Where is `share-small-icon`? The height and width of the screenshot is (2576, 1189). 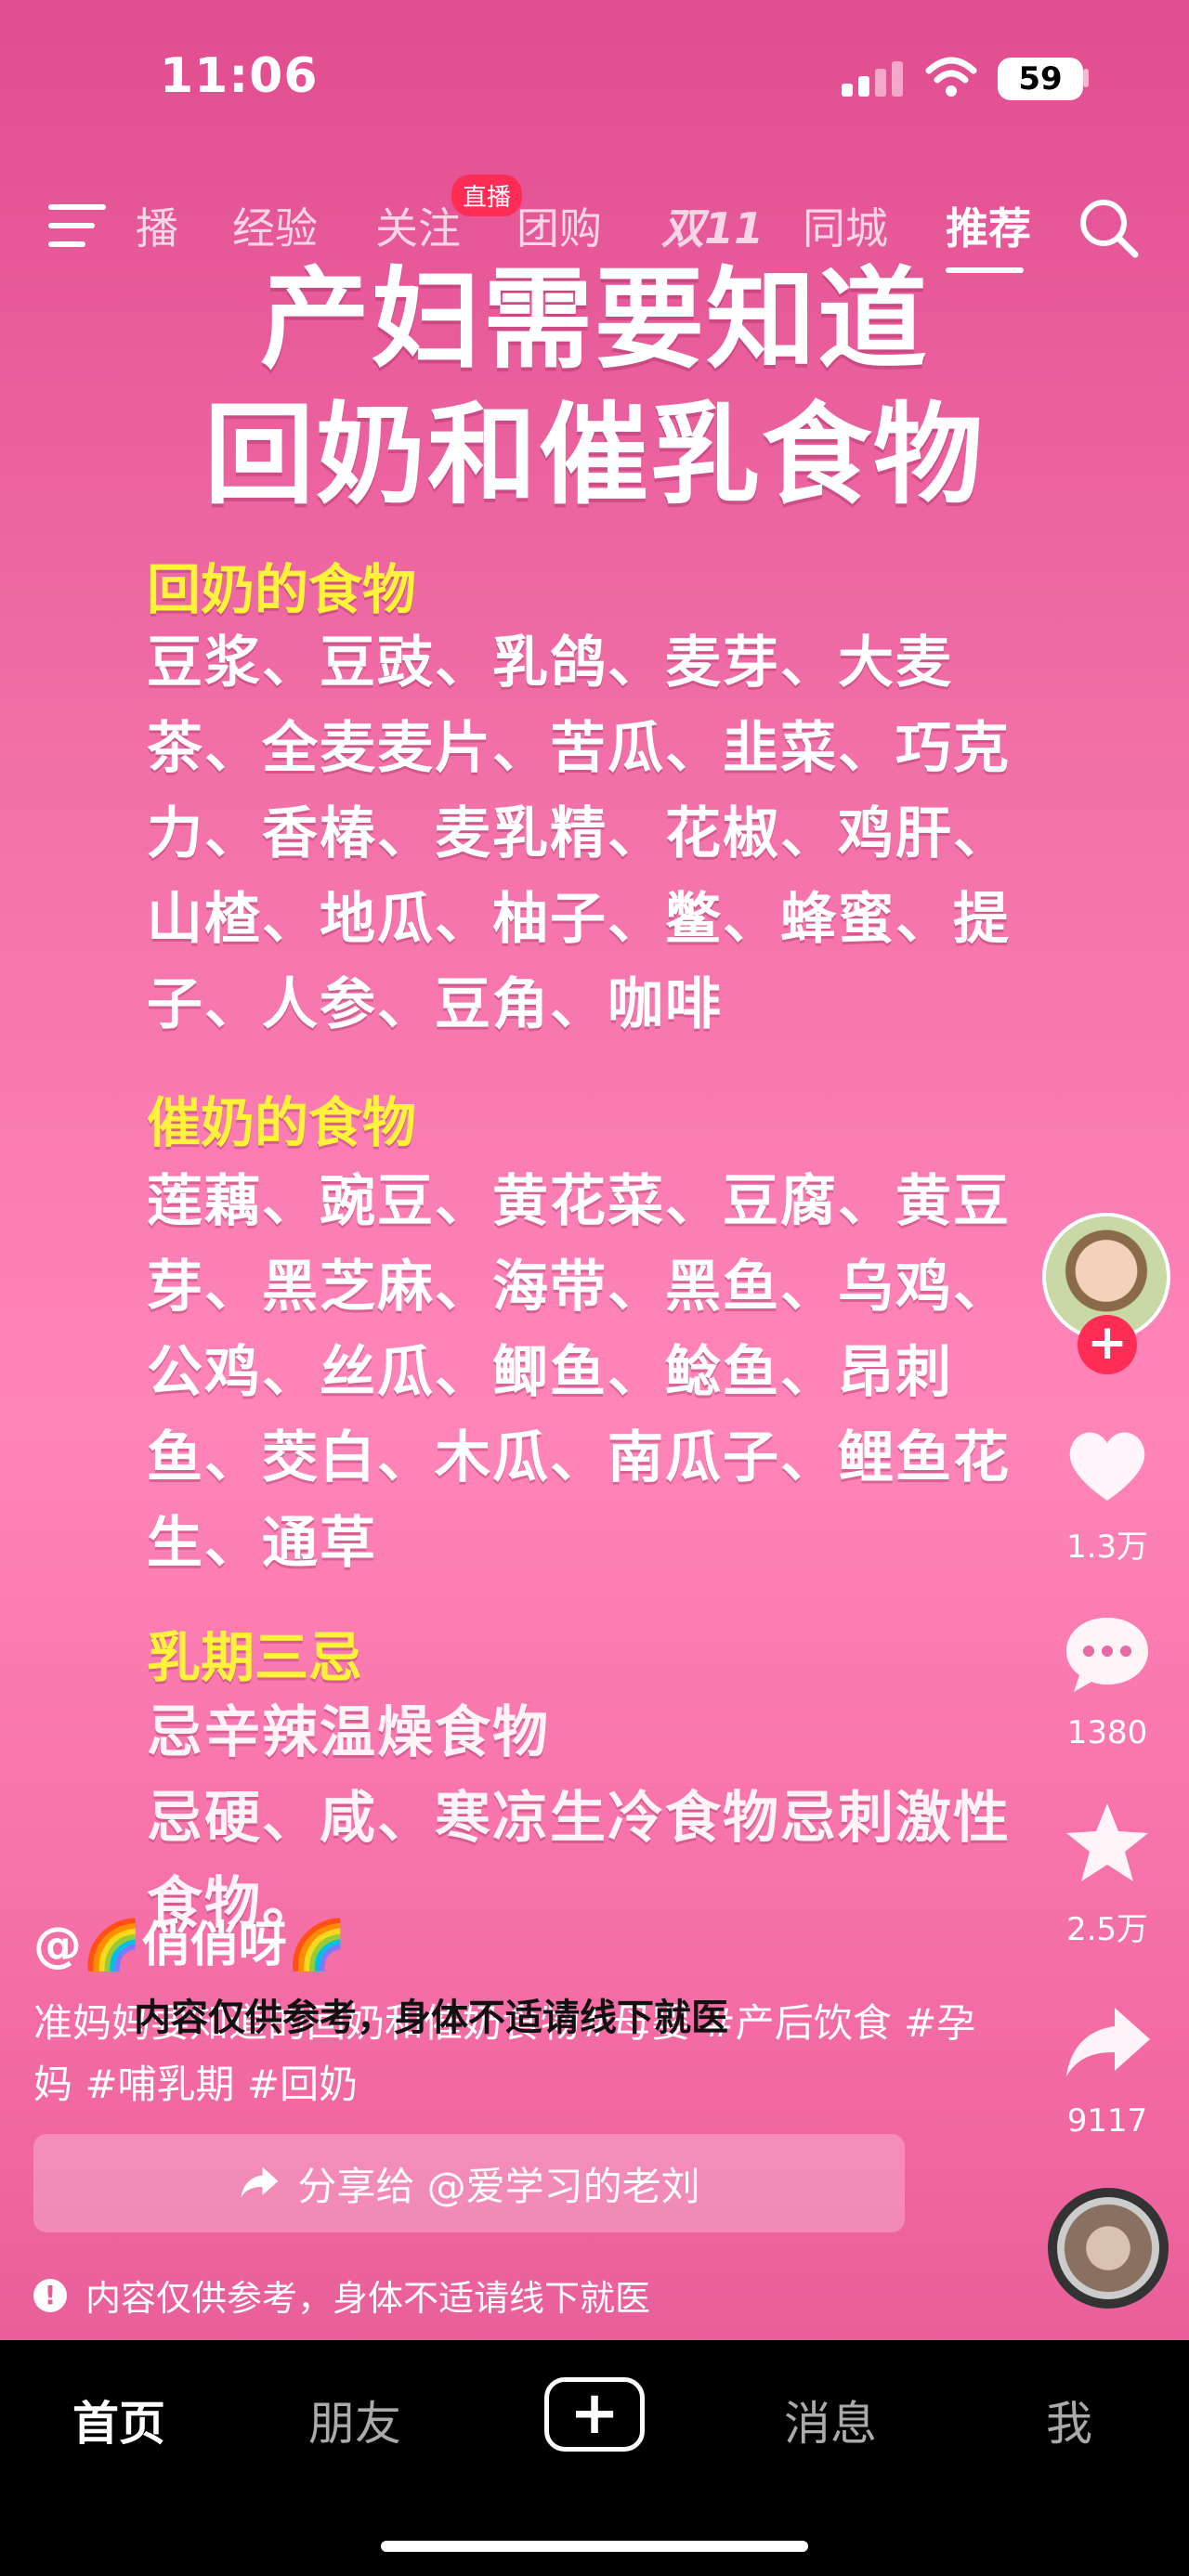 share-small-icon is located at coordinates (260, 2182).